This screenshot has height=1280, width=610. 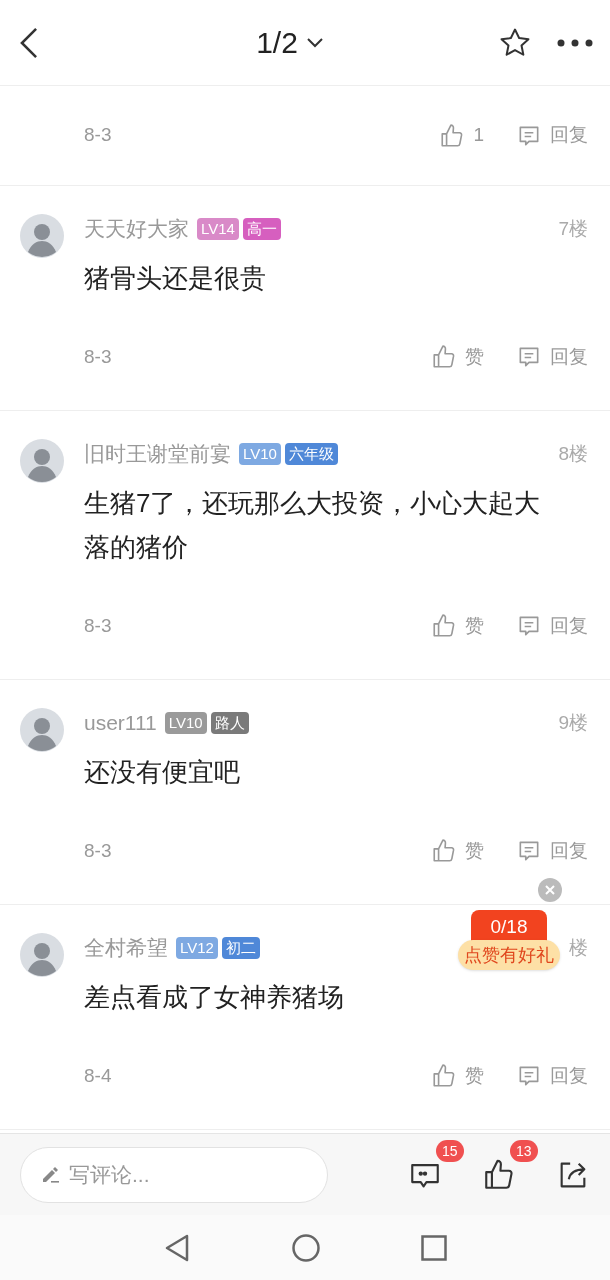 I want to click on rank-tag: 初二, so click(x=240, y=948).